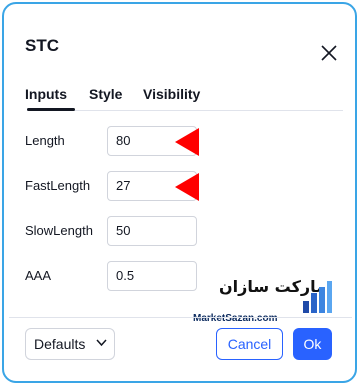 This screenshot has height=389, width=363. Describe the element at coordinates (59, 230) in the screenshot. I see `slowlength-label: SlowLength` at that location.